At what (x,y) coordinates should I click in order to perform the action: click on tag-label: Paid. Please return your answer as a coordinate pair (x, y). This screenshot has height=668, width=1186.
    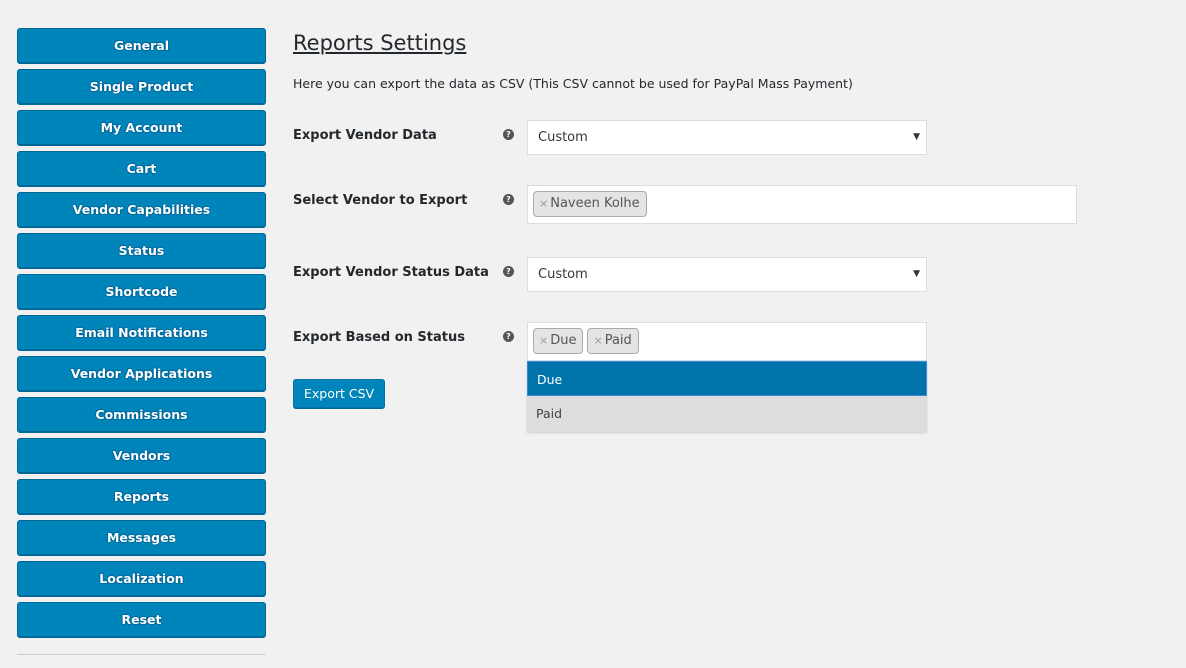
    Looking at the image, I should click on (618, 340).